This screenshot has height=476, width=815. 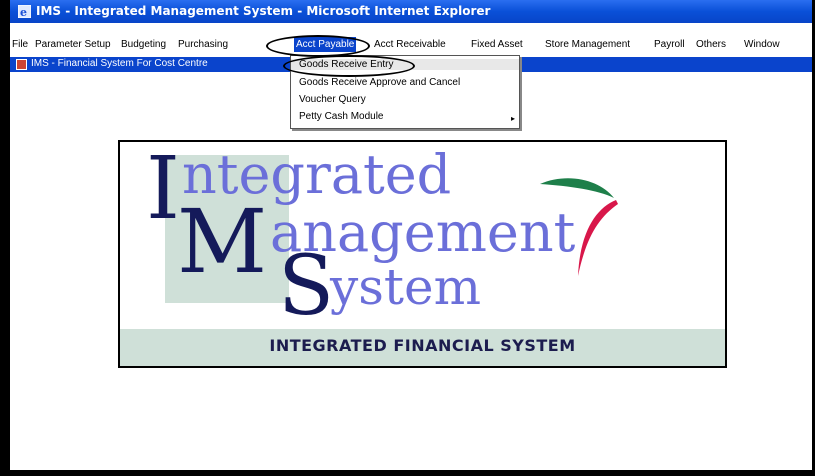 What do you see at coordinates (407, 473) in the screenshot?
I see `window-bottom-border` at bounding box center [407, 473].